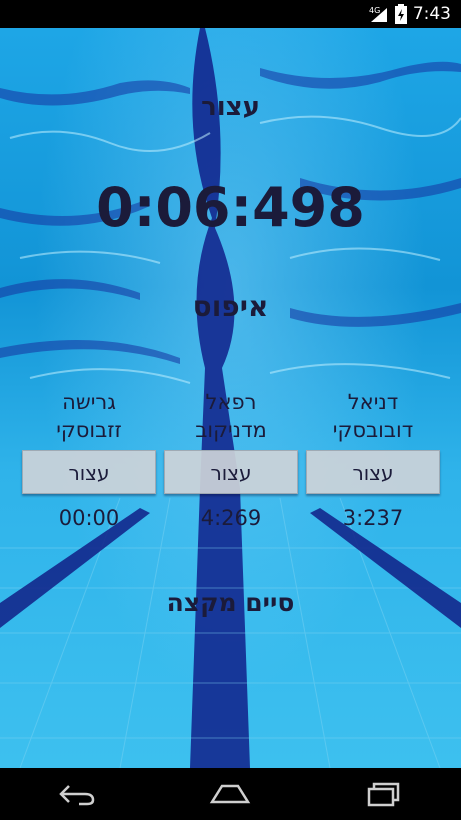 This screenshot has height=820, width=461. Describe the element at coordinates (89, 416) in the screenshot. I see `swimmer-name: גרישה זזבוסקי` at that location.